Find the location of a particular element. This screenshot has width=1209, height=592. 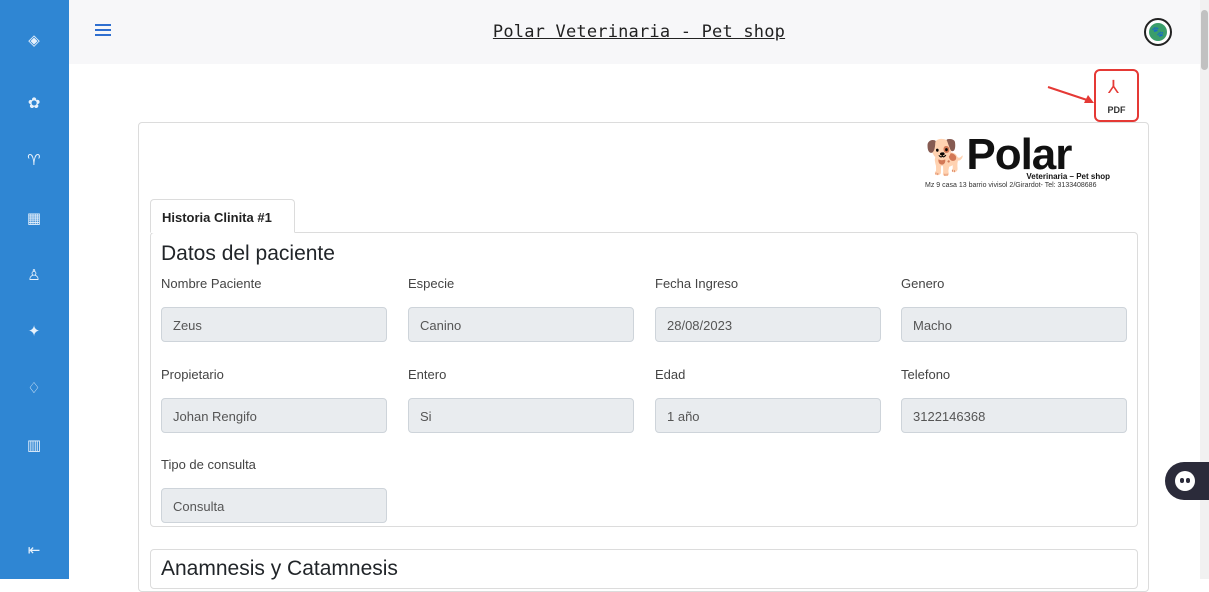

tipo-consulta-field: Consulta is located at coordinates (274, 505).